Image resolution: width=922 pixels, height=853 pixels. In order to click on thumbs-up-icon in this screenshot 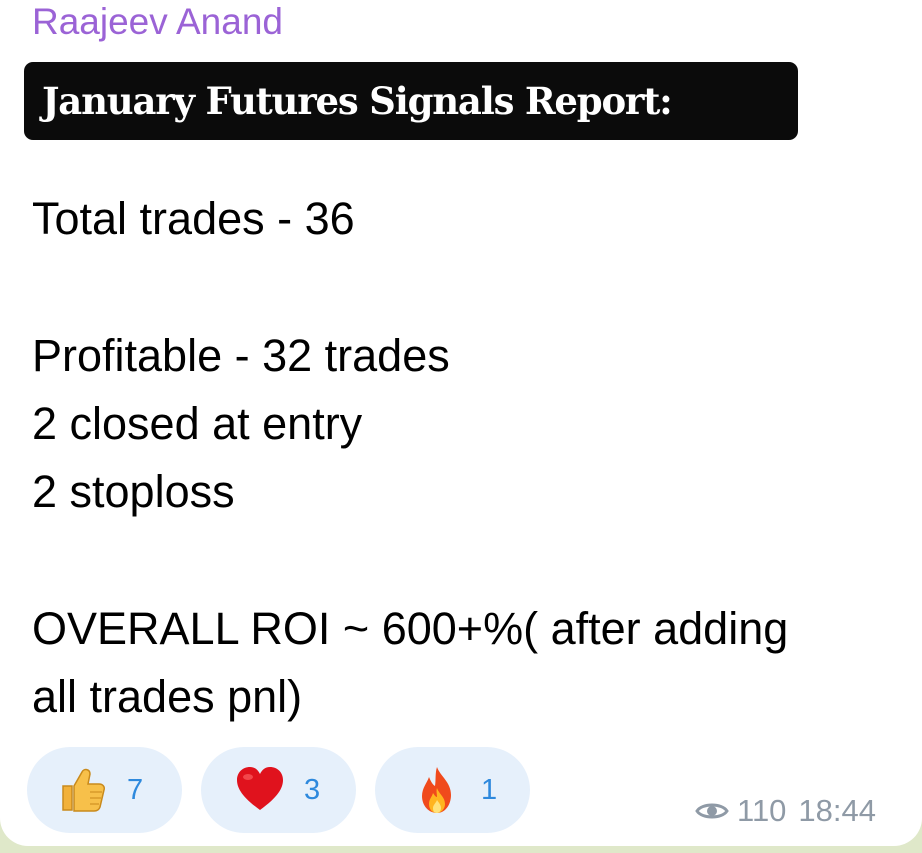, I will do `click(83, 790)`.